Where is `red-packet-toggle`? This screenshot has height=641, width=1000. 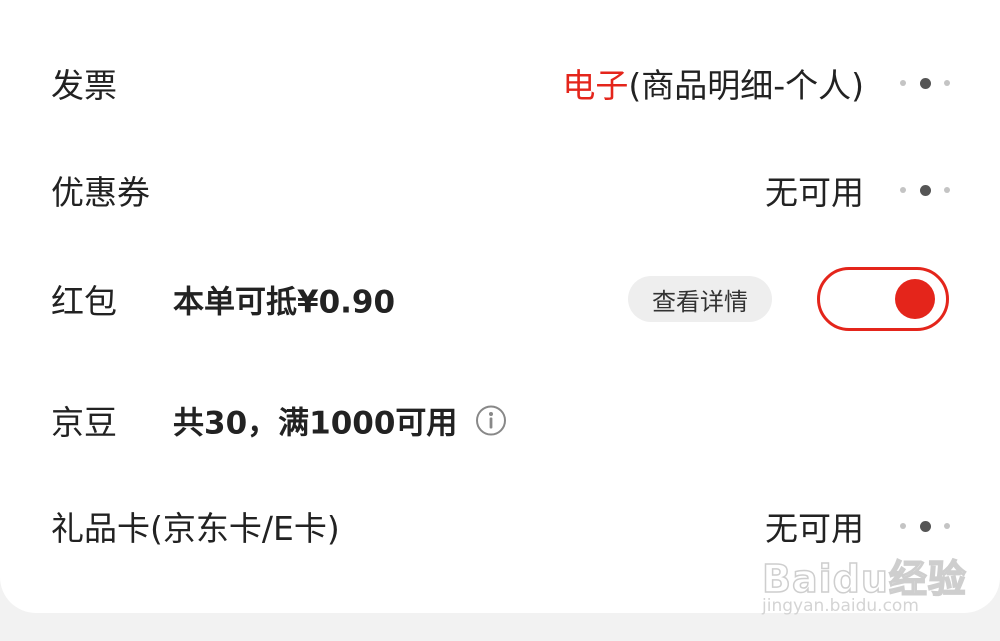 red-packet-toggle is located at coordinates (883, 299).